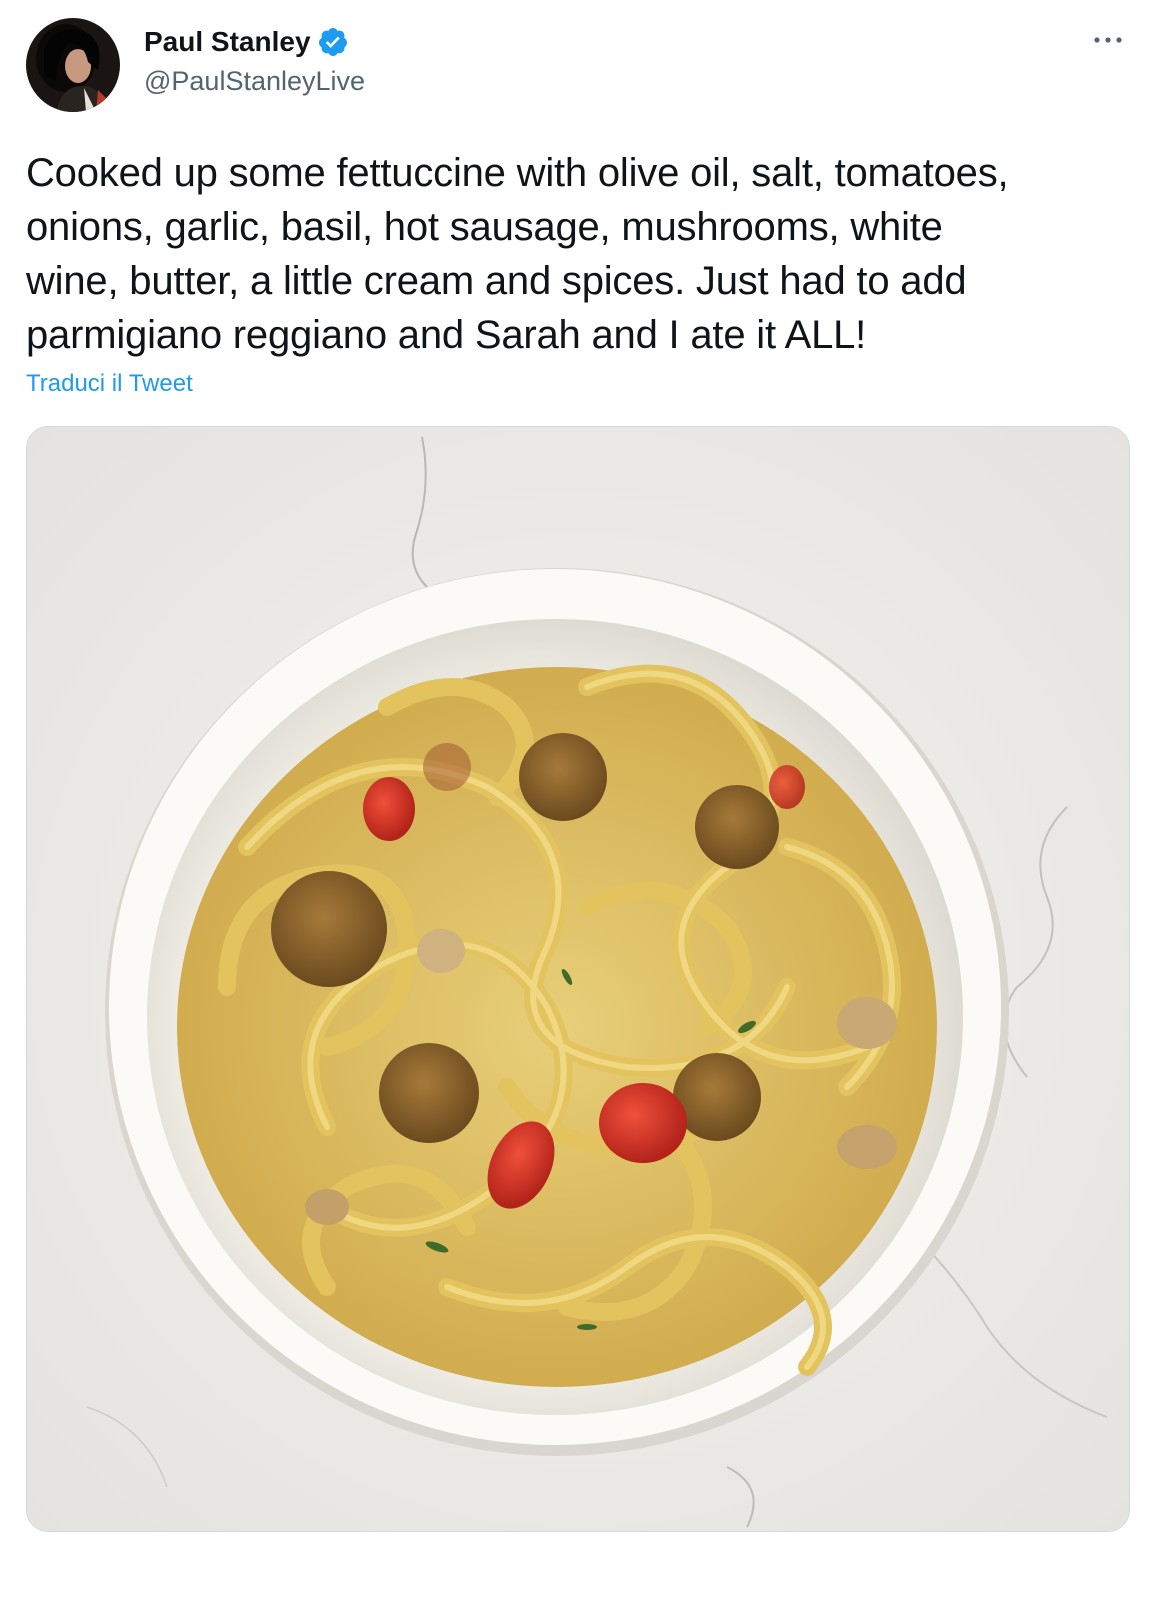 Image resolution: width=1168 pixels, height=1606 pixels. I want to click on name-row: Paul Stanley, so click(254, 42).